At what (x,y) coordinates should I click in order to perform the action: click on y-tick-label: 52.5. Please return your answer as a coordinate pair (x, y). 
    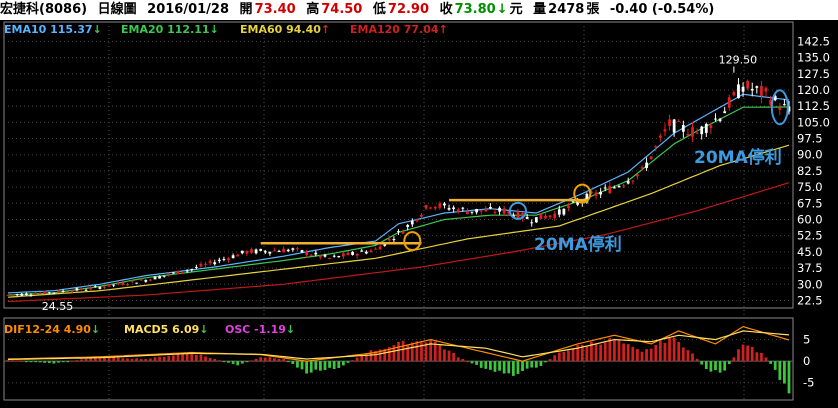
    Looking at the image, I should click on (810, 236).